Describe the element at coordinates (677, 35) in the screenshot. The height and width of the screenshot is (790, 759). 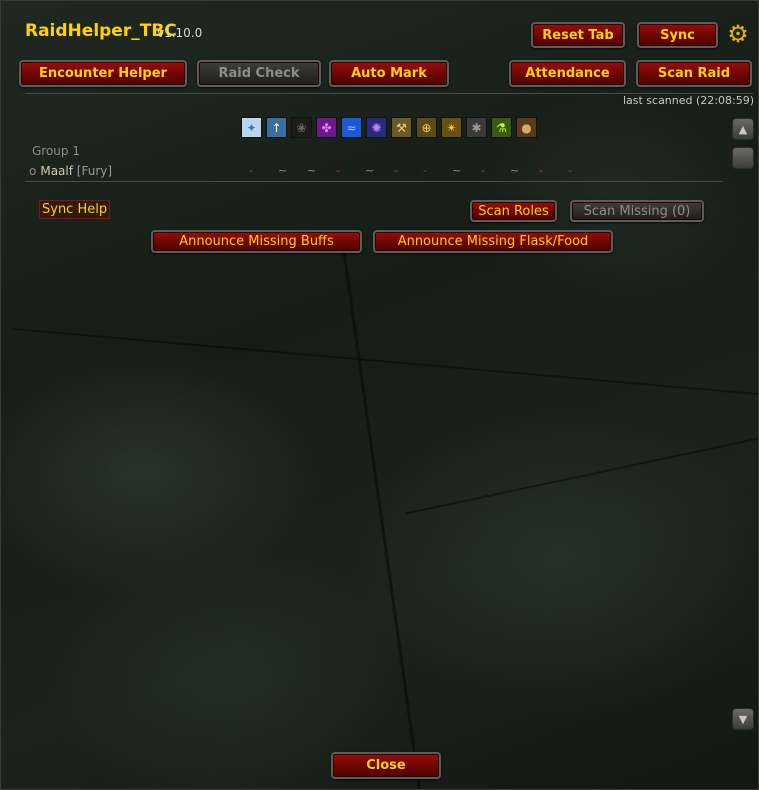
I see `sync-button: Sync` at that location.